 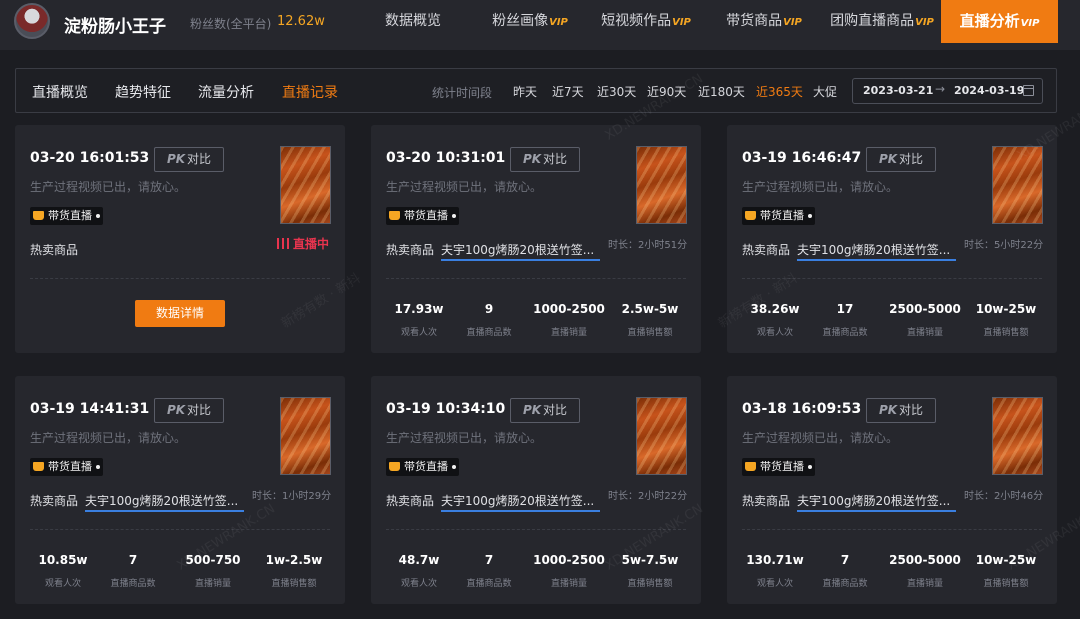 I want to click on stat-sales-volume-value: 2500-5000, so click(x=925, y=560).